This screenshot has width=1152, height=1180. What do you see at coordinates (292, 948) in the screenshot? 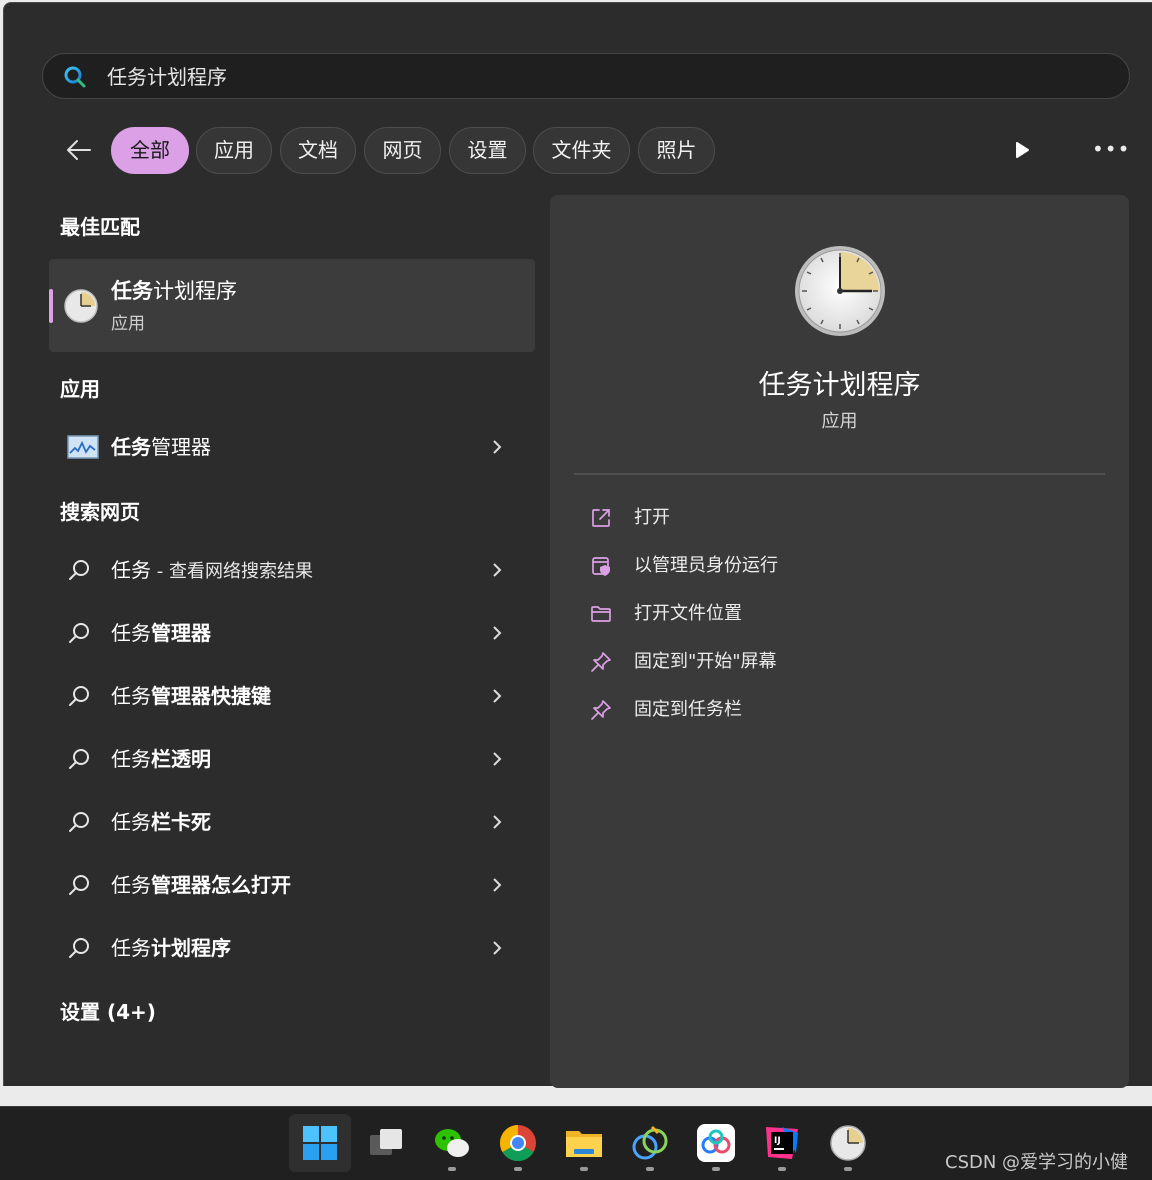
I see `web-result-item: 任务计划程序` at bounding box center [292, 948].